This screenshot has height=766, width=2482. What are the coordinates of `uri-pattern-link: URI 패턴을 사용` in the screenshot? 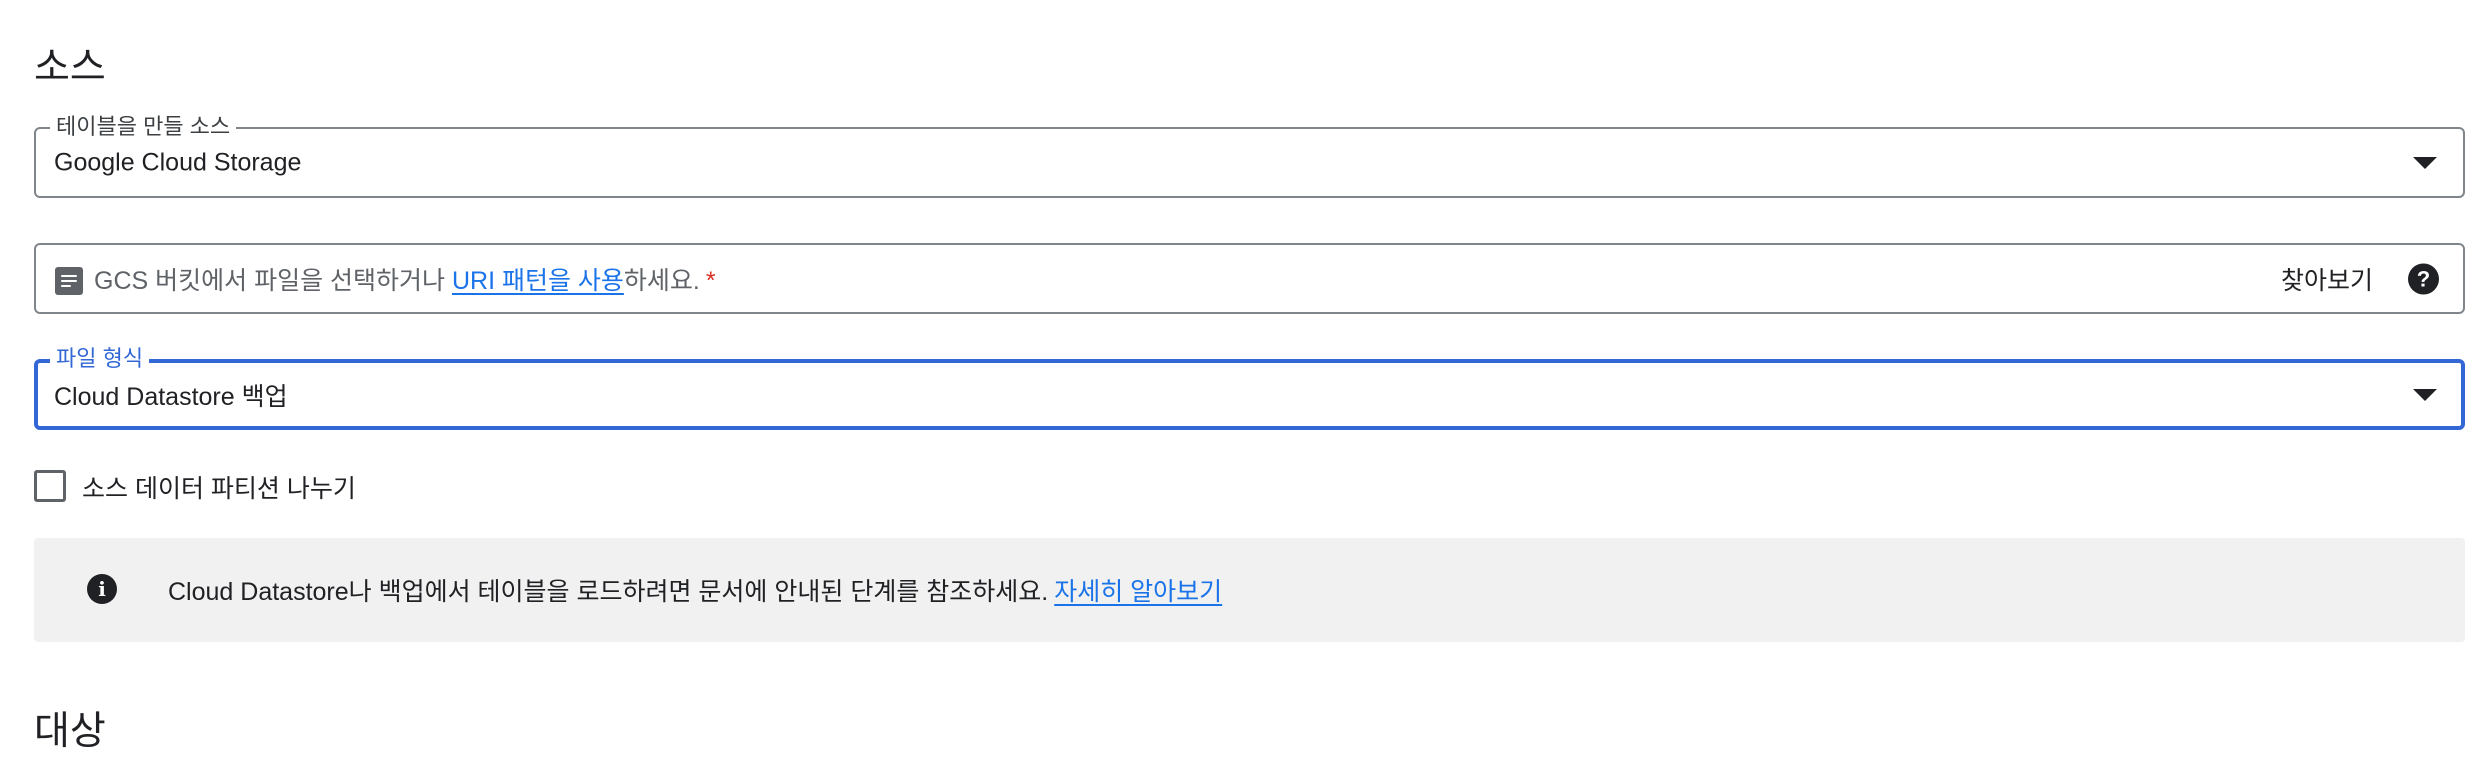 It's located at (538, 281).